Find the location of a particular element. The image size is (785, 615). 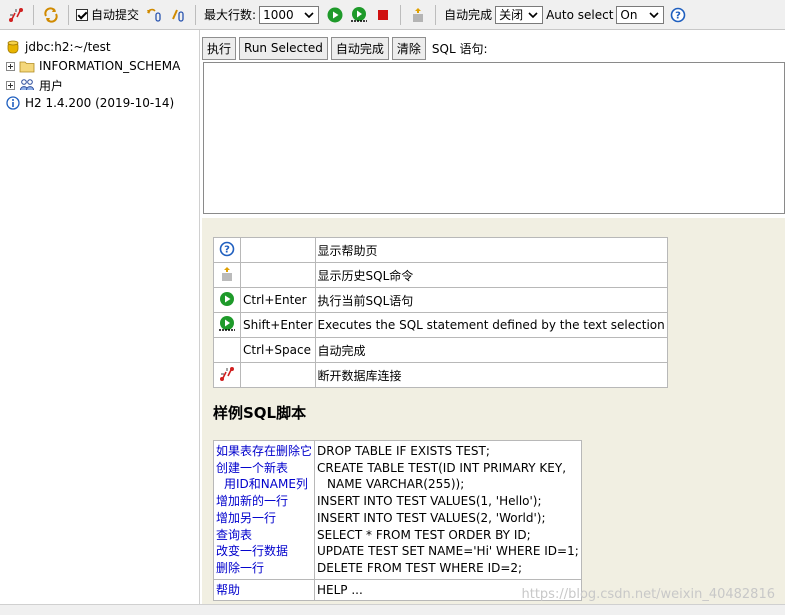

sample-link-id-name-columns: 用ID和NAME列 is located at coordinates (264, 484).